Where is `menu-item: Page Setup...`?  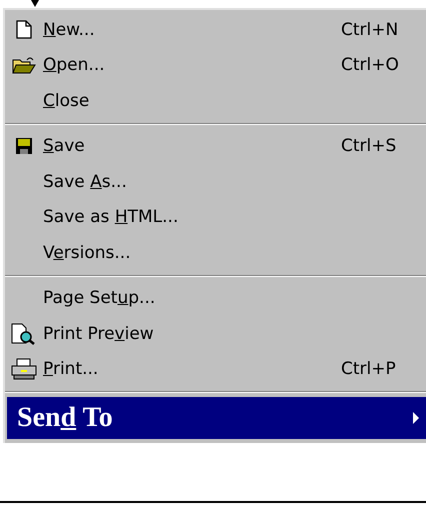
menu-item: Page Setup... is located at coordinates (215, 298).